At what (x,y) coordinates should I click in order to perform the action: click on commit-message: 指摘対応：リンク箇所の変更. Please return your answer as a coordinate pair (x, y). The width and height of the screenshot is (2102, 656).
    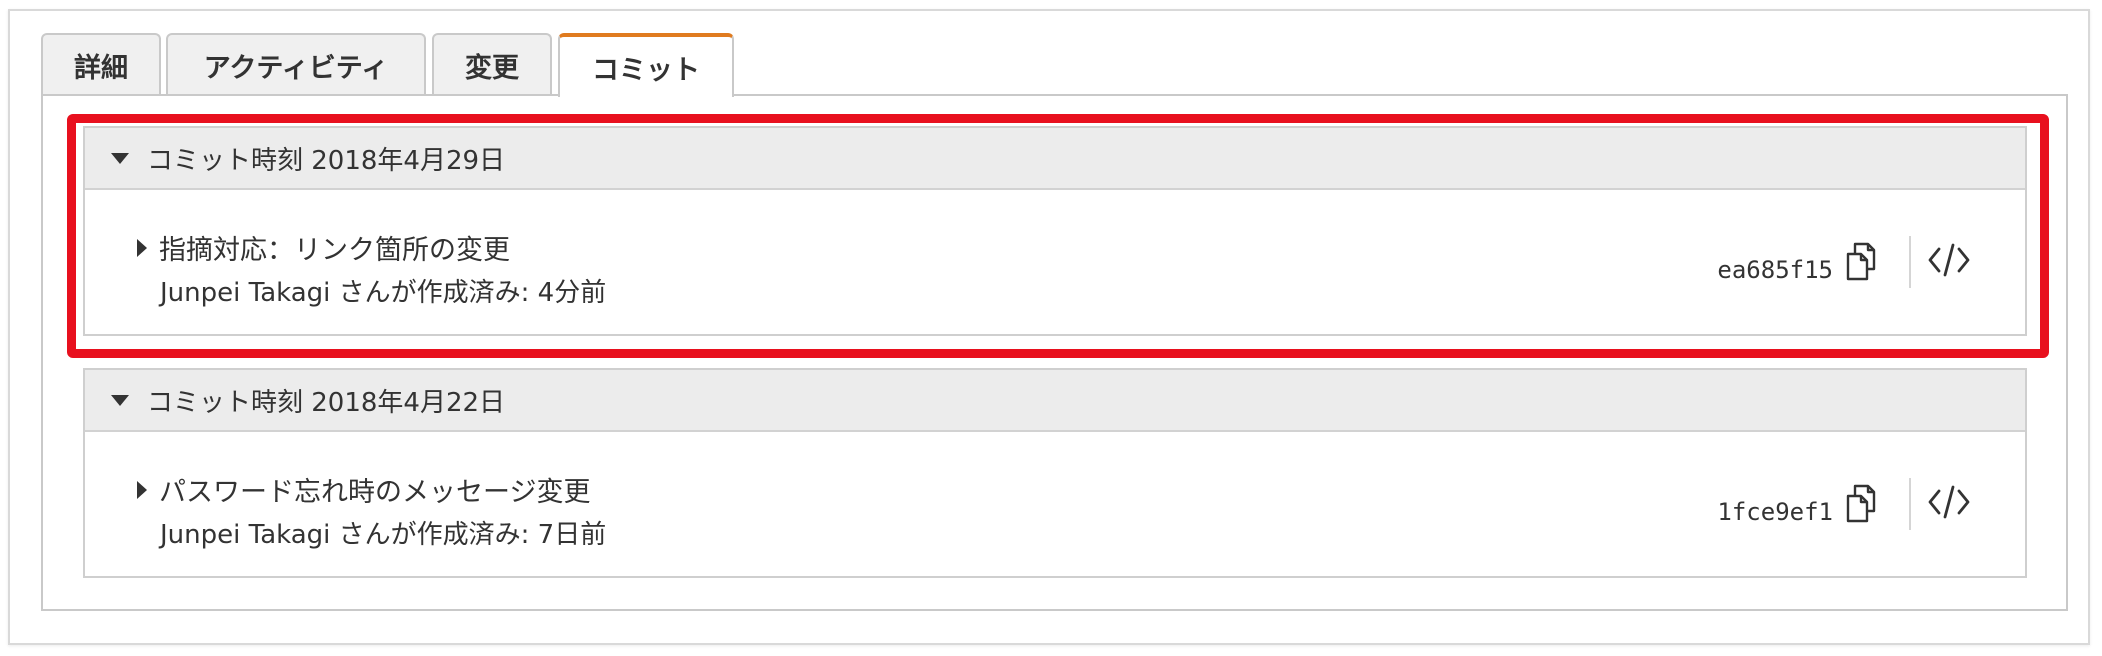
    Looking at the image, I should click on (334, 250).